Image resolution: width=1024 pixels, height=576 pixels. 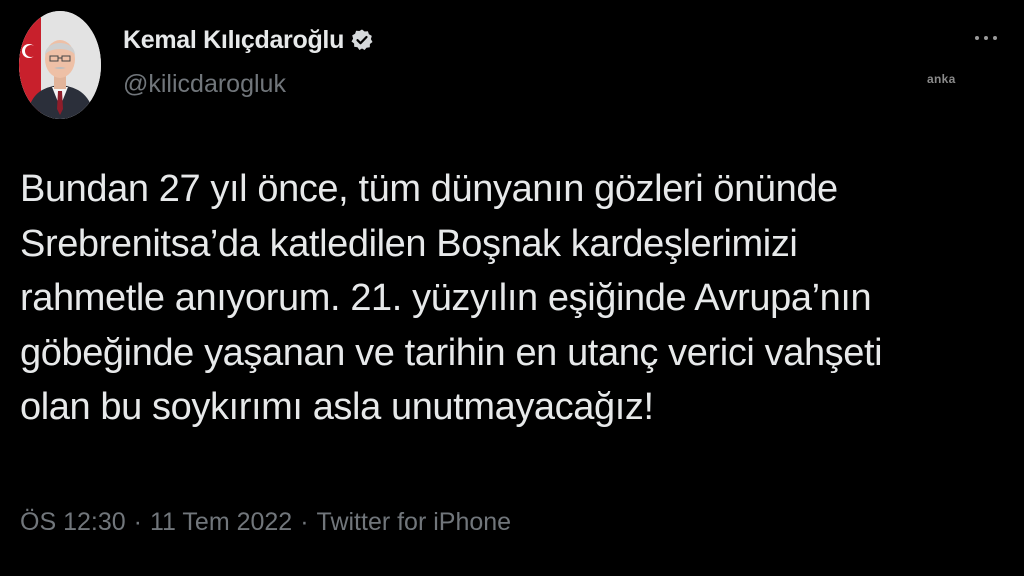 What do you see at coordinates (362, 40) in the screenshot?
I see `verified-badge-icon` at bounding box center [362, 40].